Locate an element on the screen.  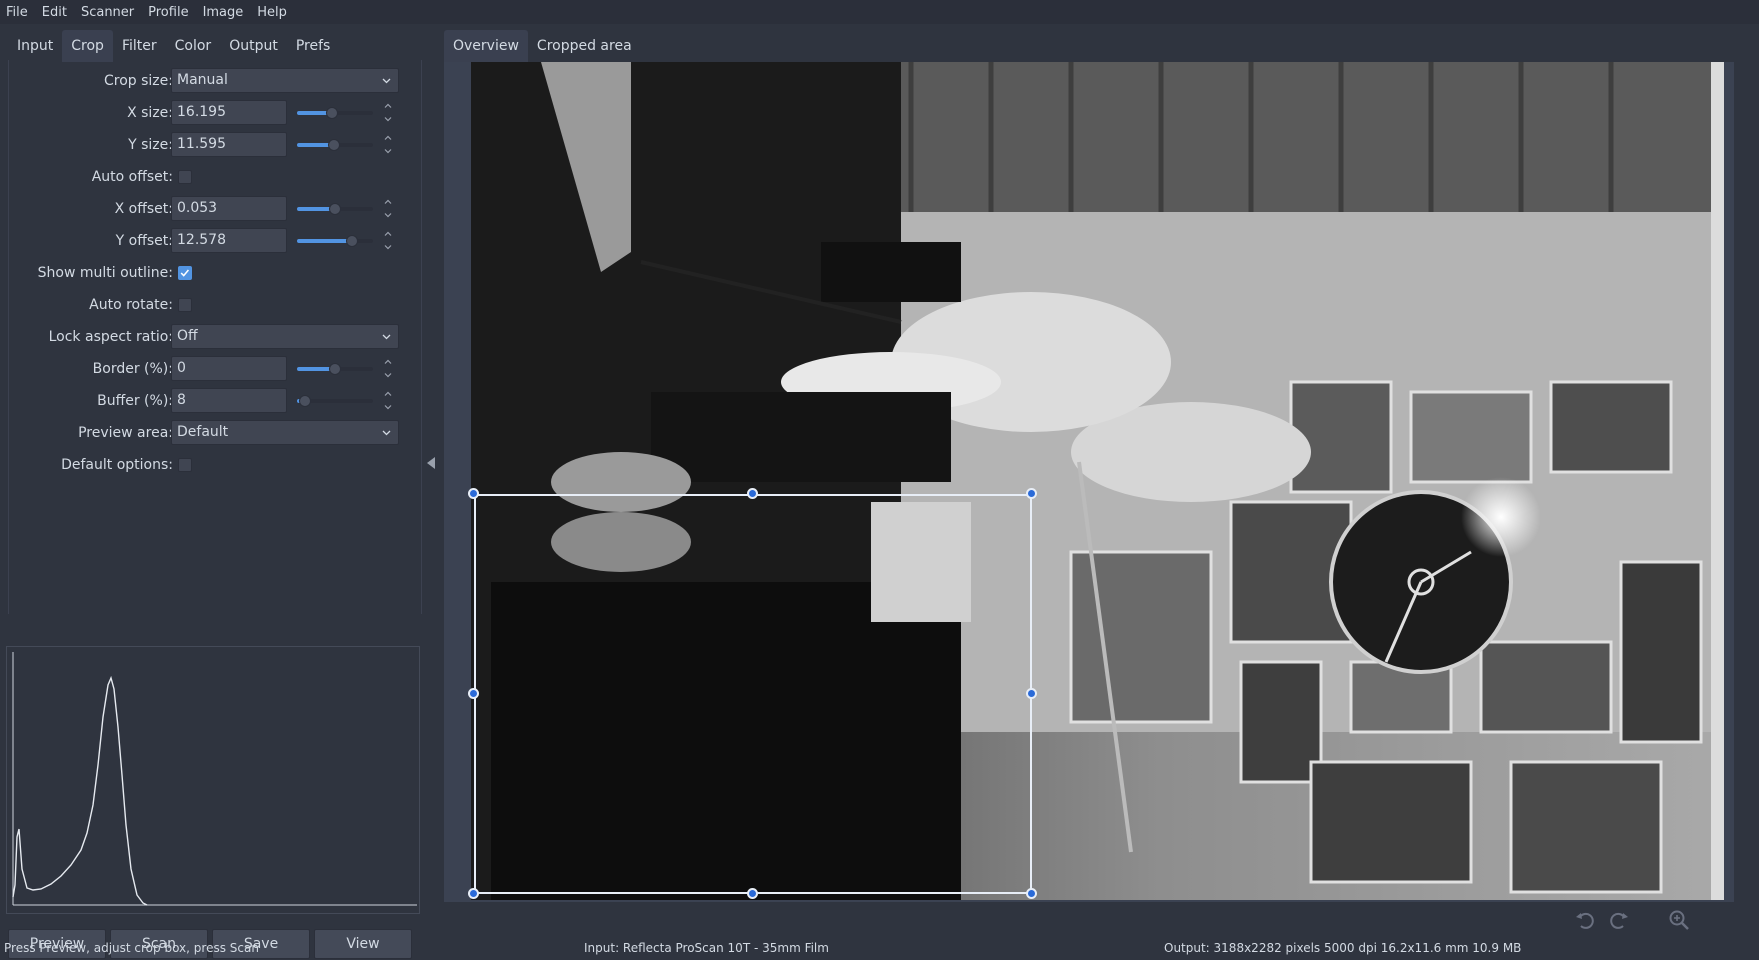
y-size-input: 11.595 is located at coordinates (229, 144).